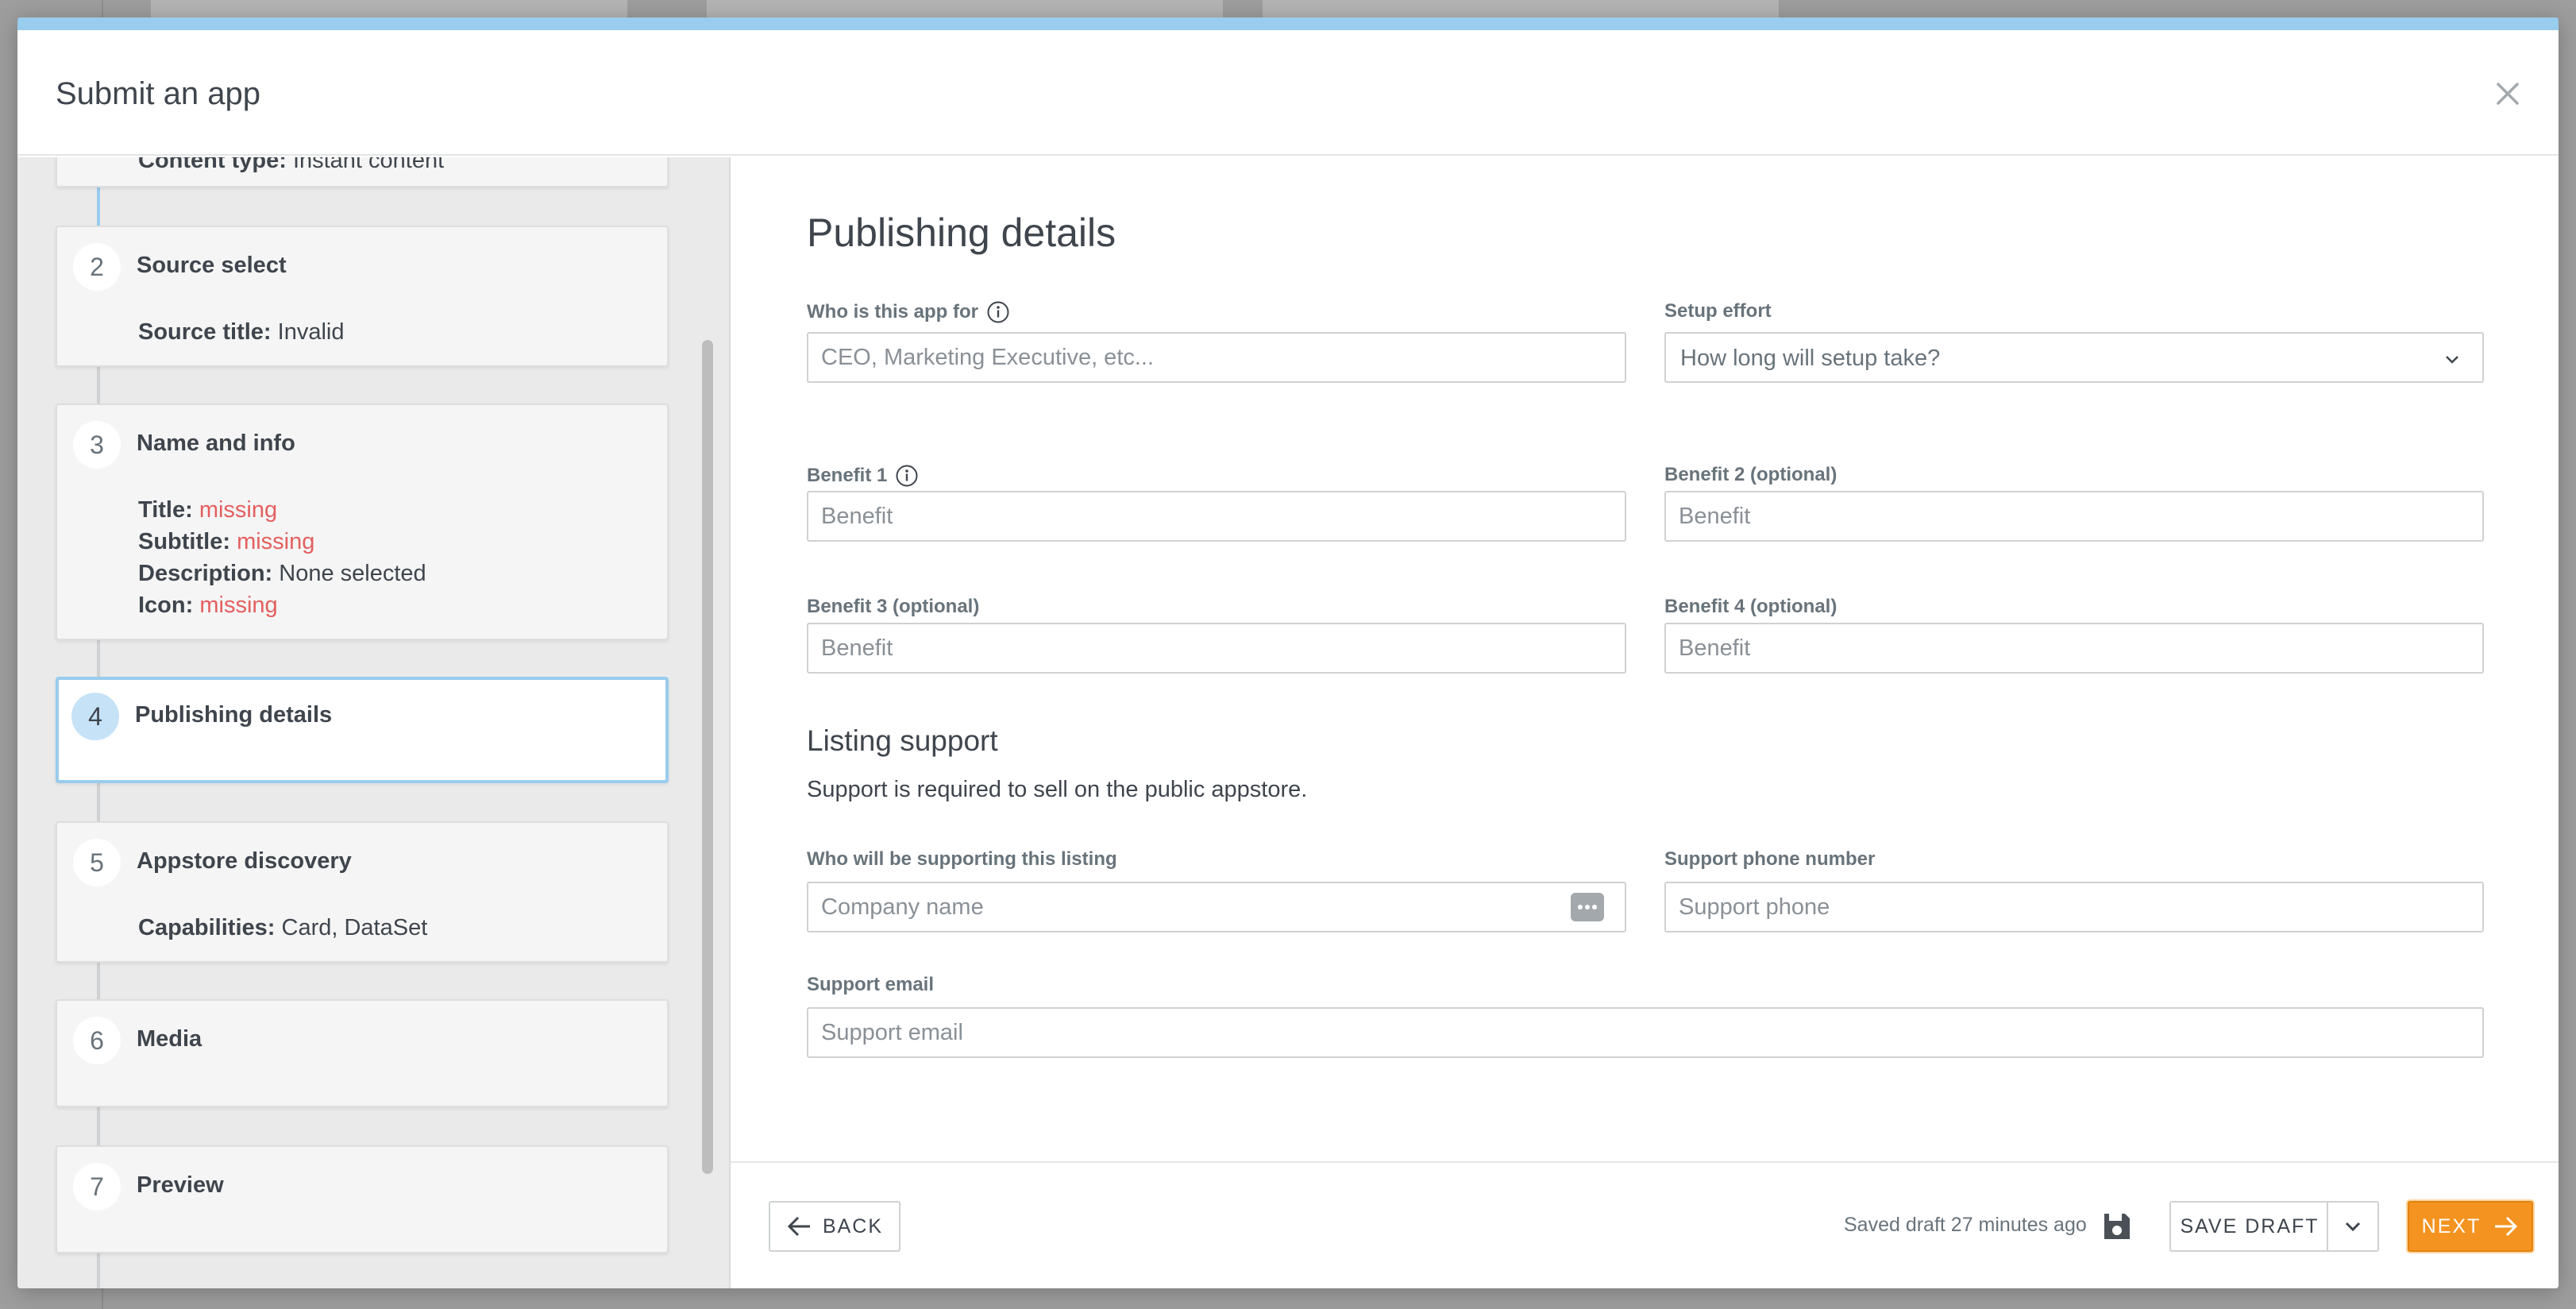  I want to click on who-for-label-text: Who is this app for, so click(893, 311).